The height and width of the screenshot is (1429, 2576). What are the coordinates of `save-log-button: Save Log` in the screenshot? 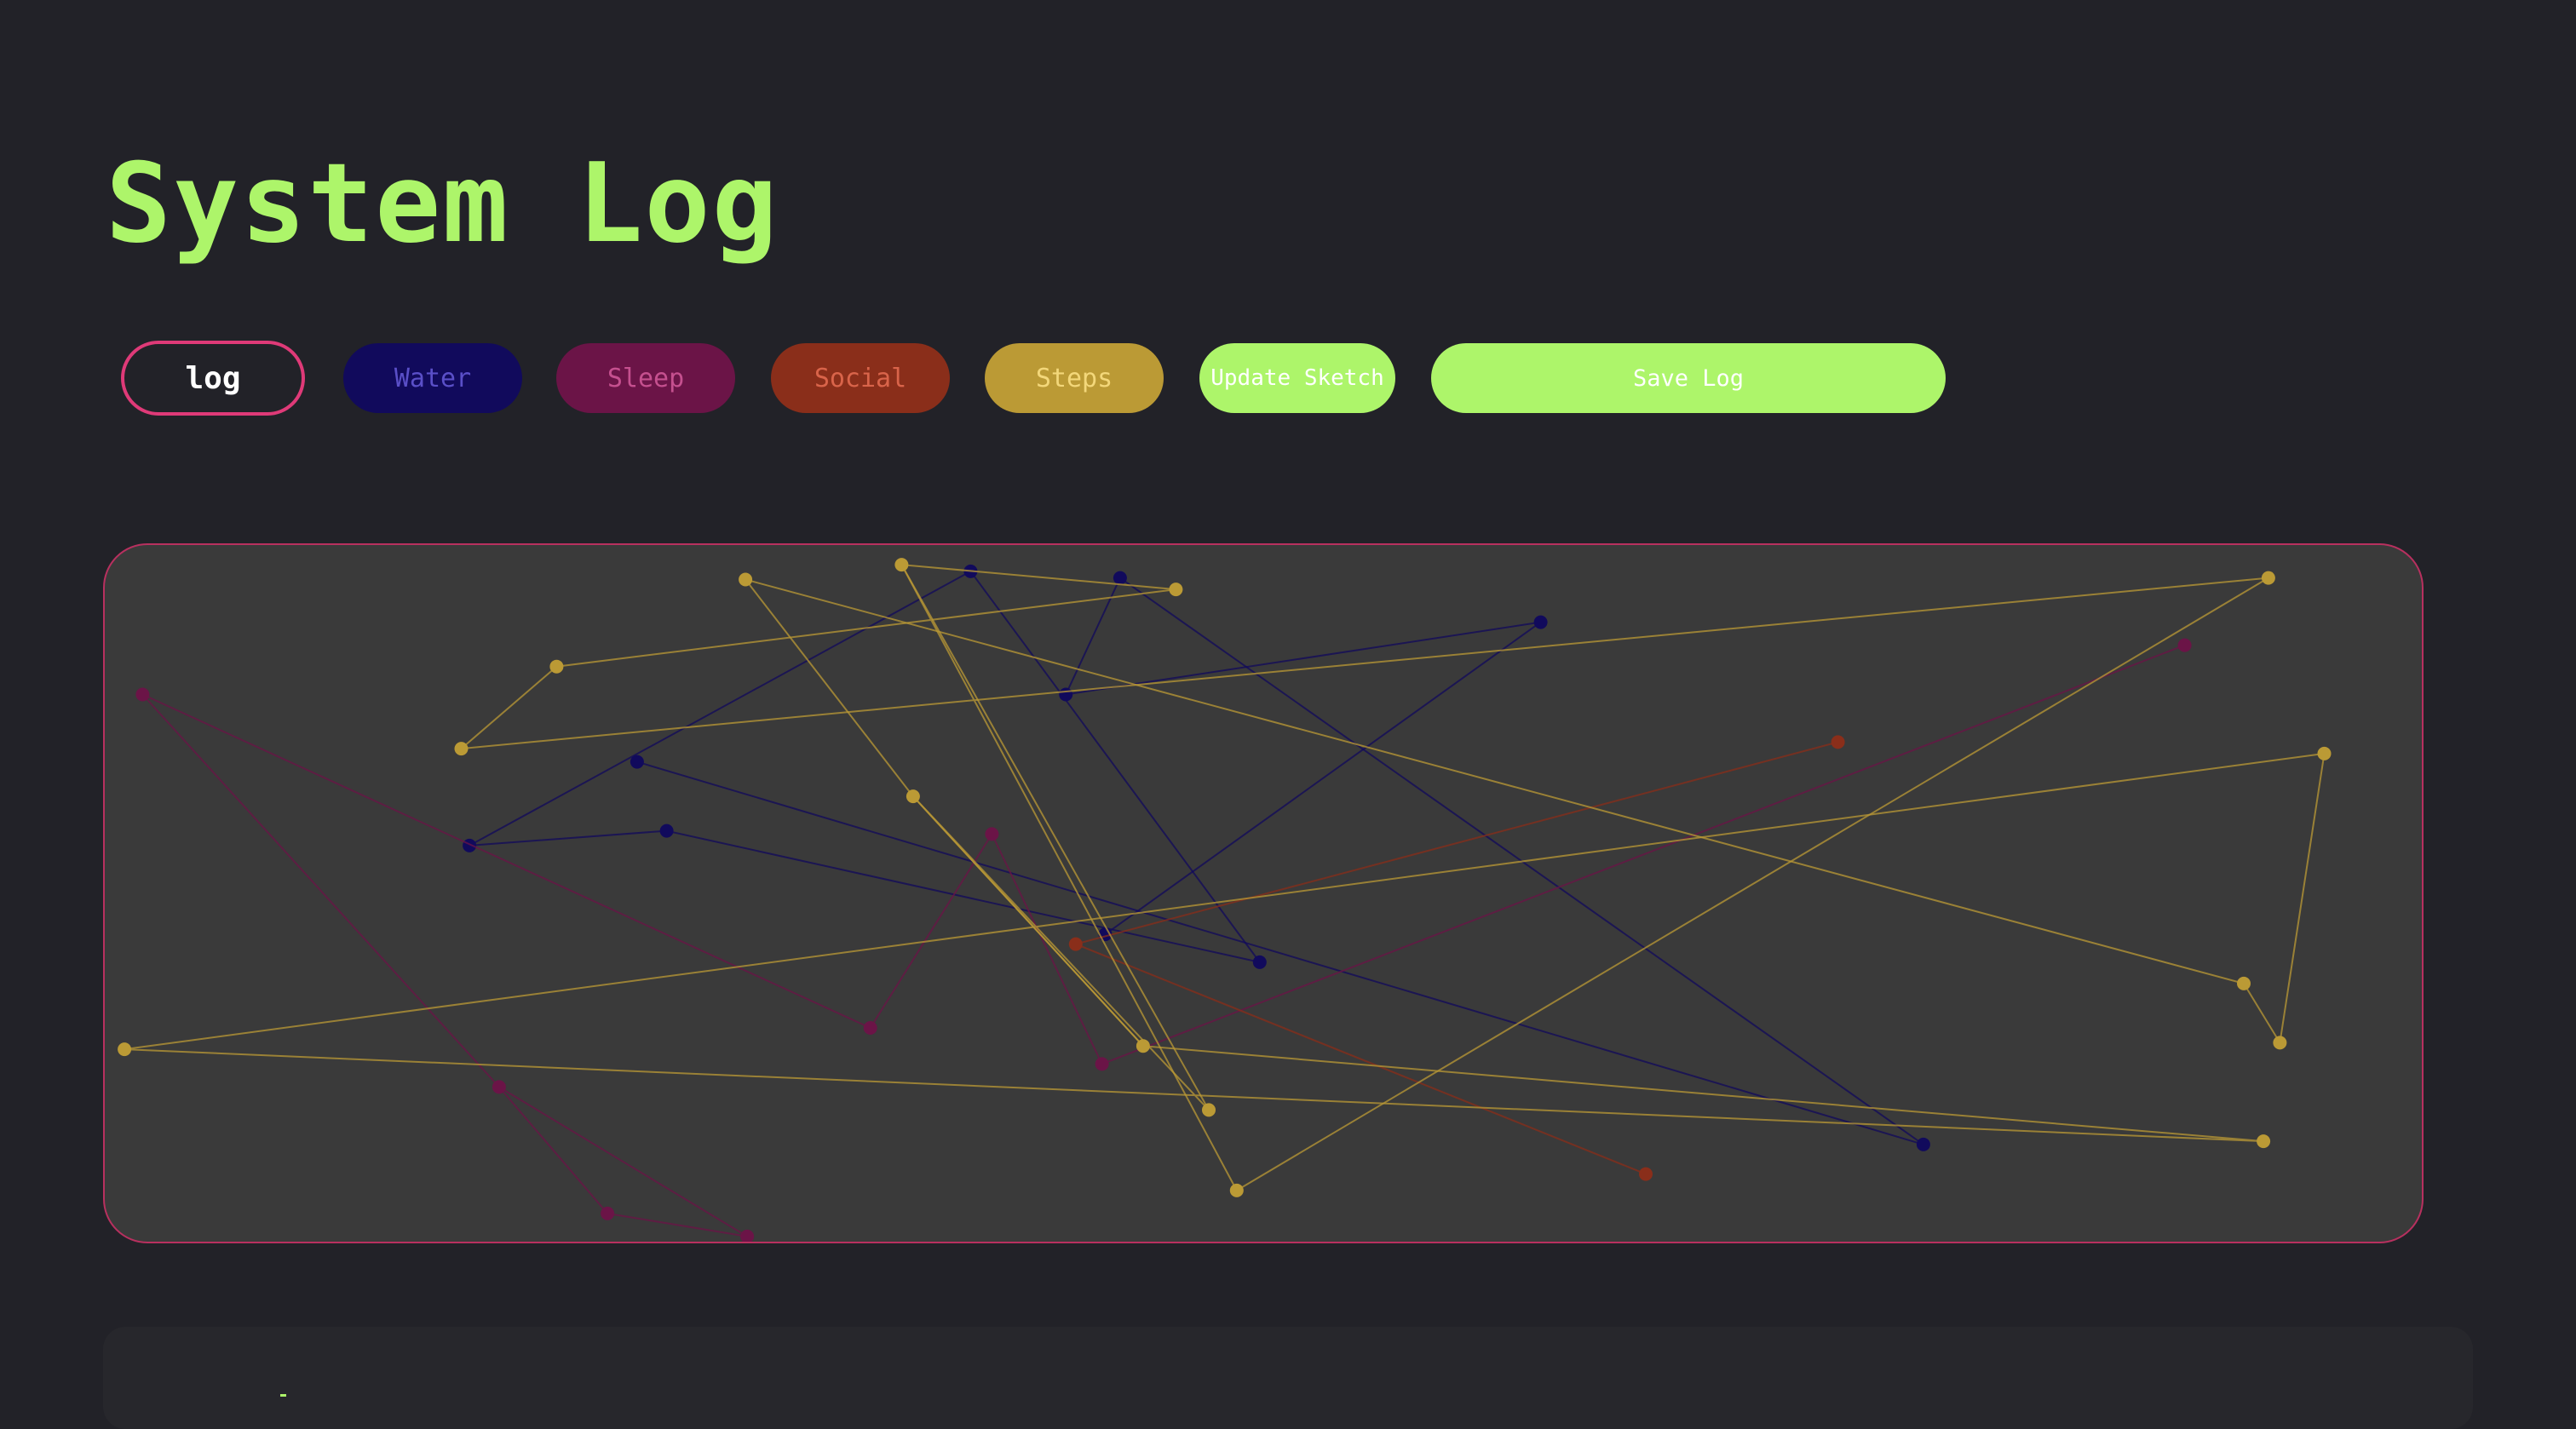 It's located at (1689, 378).